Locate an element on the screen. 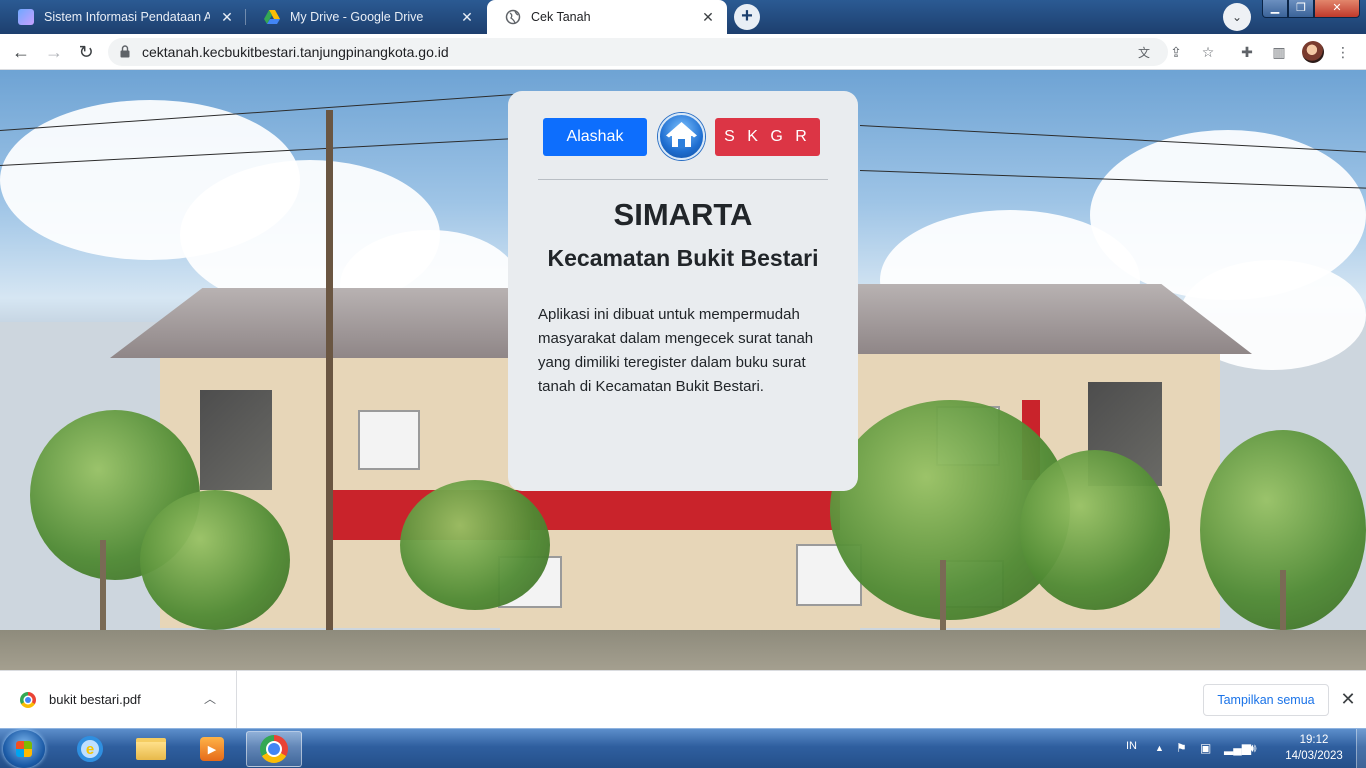 Image resolution: width=1366 pixels, height=768 pixels. media-player-icon: ▶ is located at coordinates (212, 749).